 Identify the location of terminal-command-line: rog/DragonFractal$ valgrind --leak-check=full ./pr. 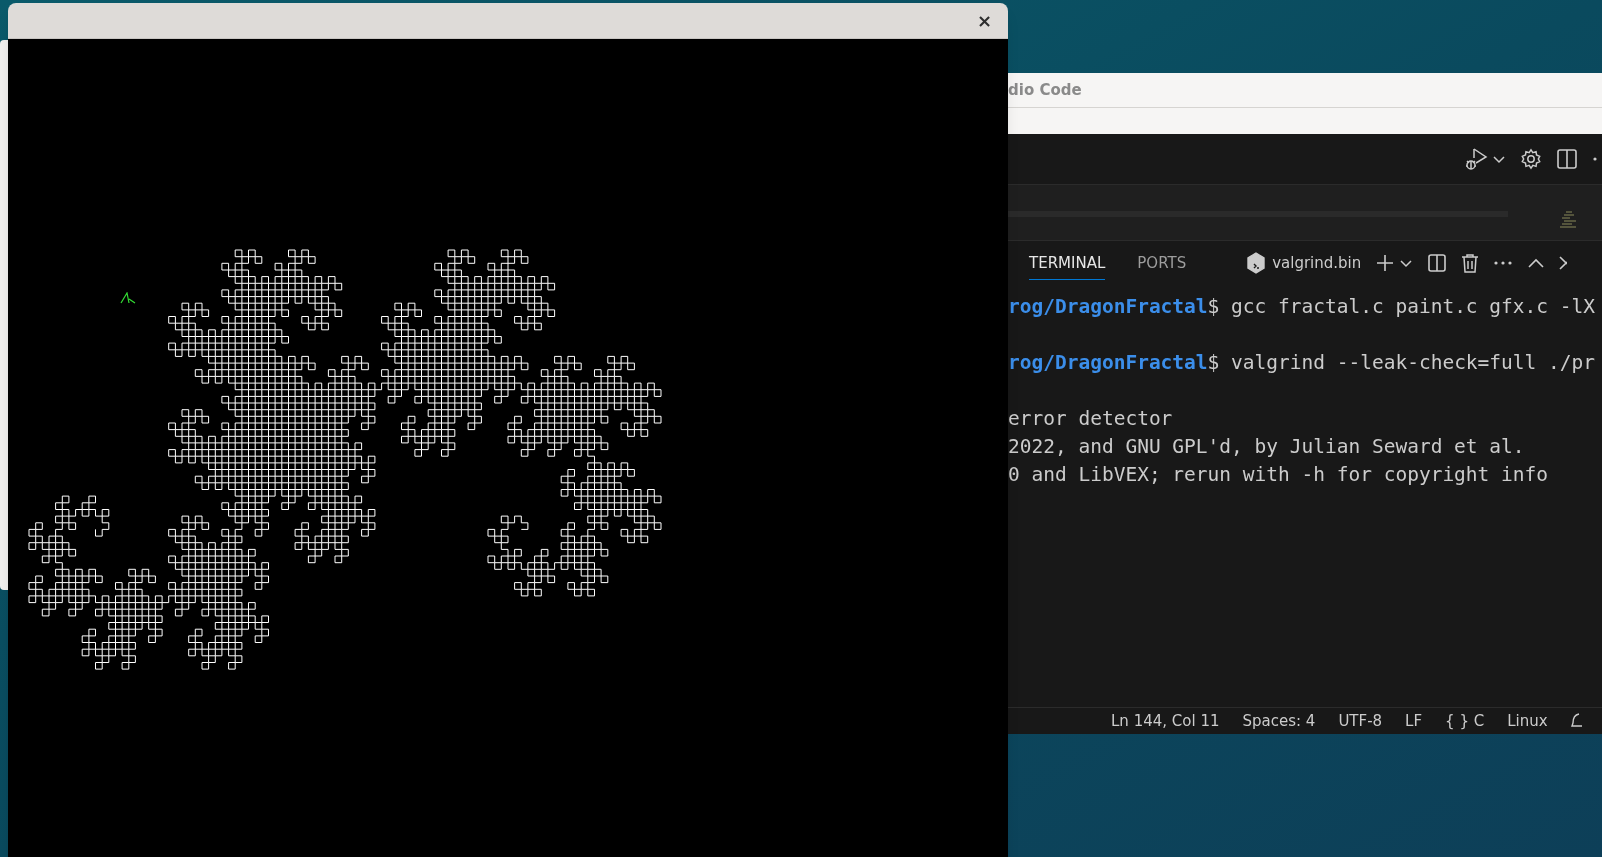
(1301, 363).